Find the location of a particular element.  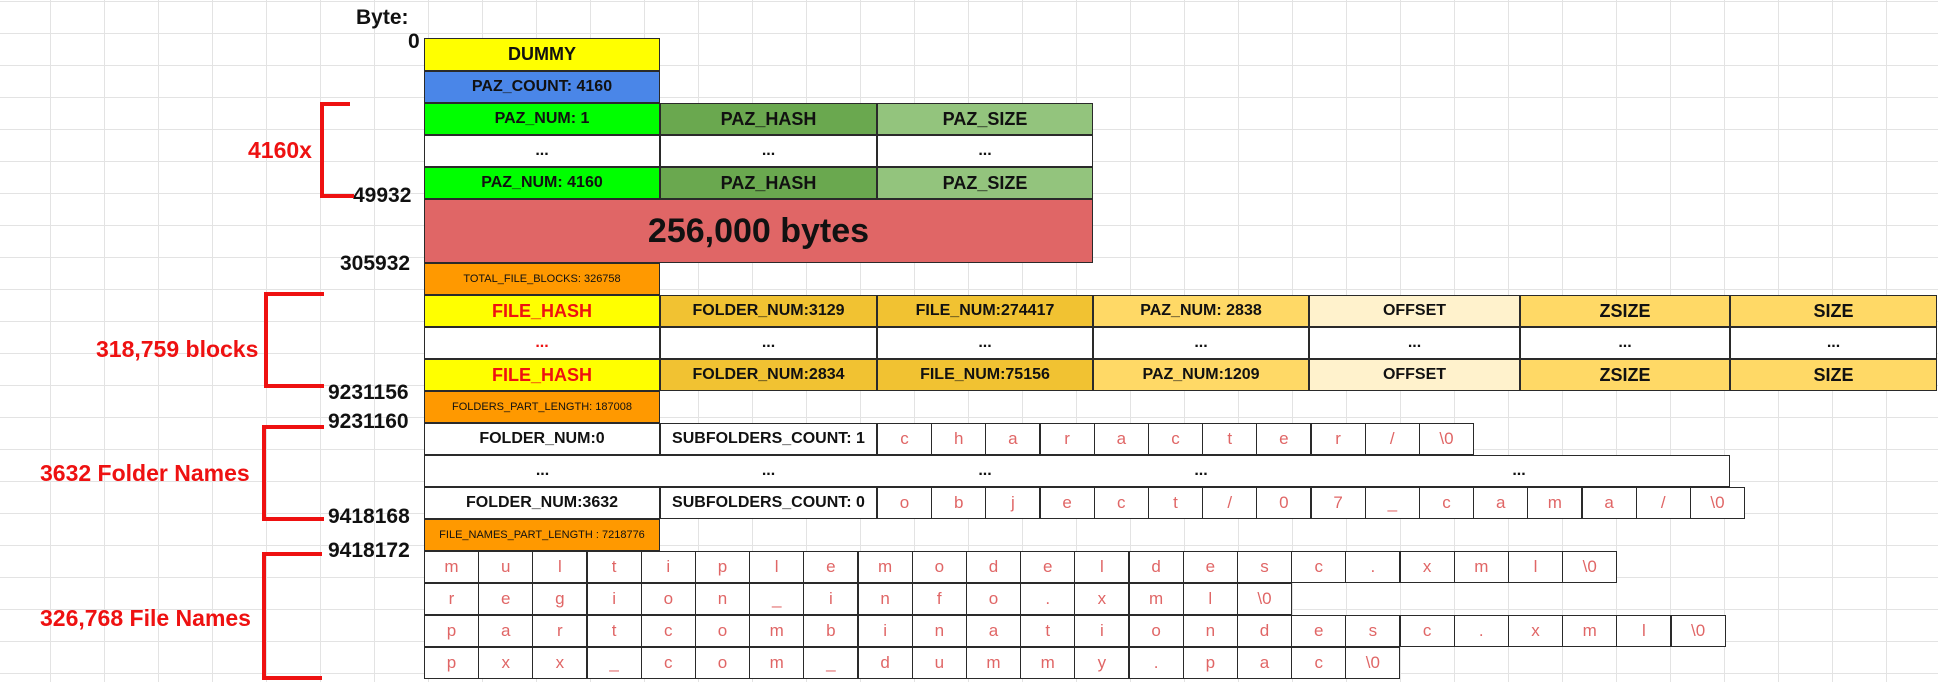

char-cell: 7 is located at coordinates (1338, 503).